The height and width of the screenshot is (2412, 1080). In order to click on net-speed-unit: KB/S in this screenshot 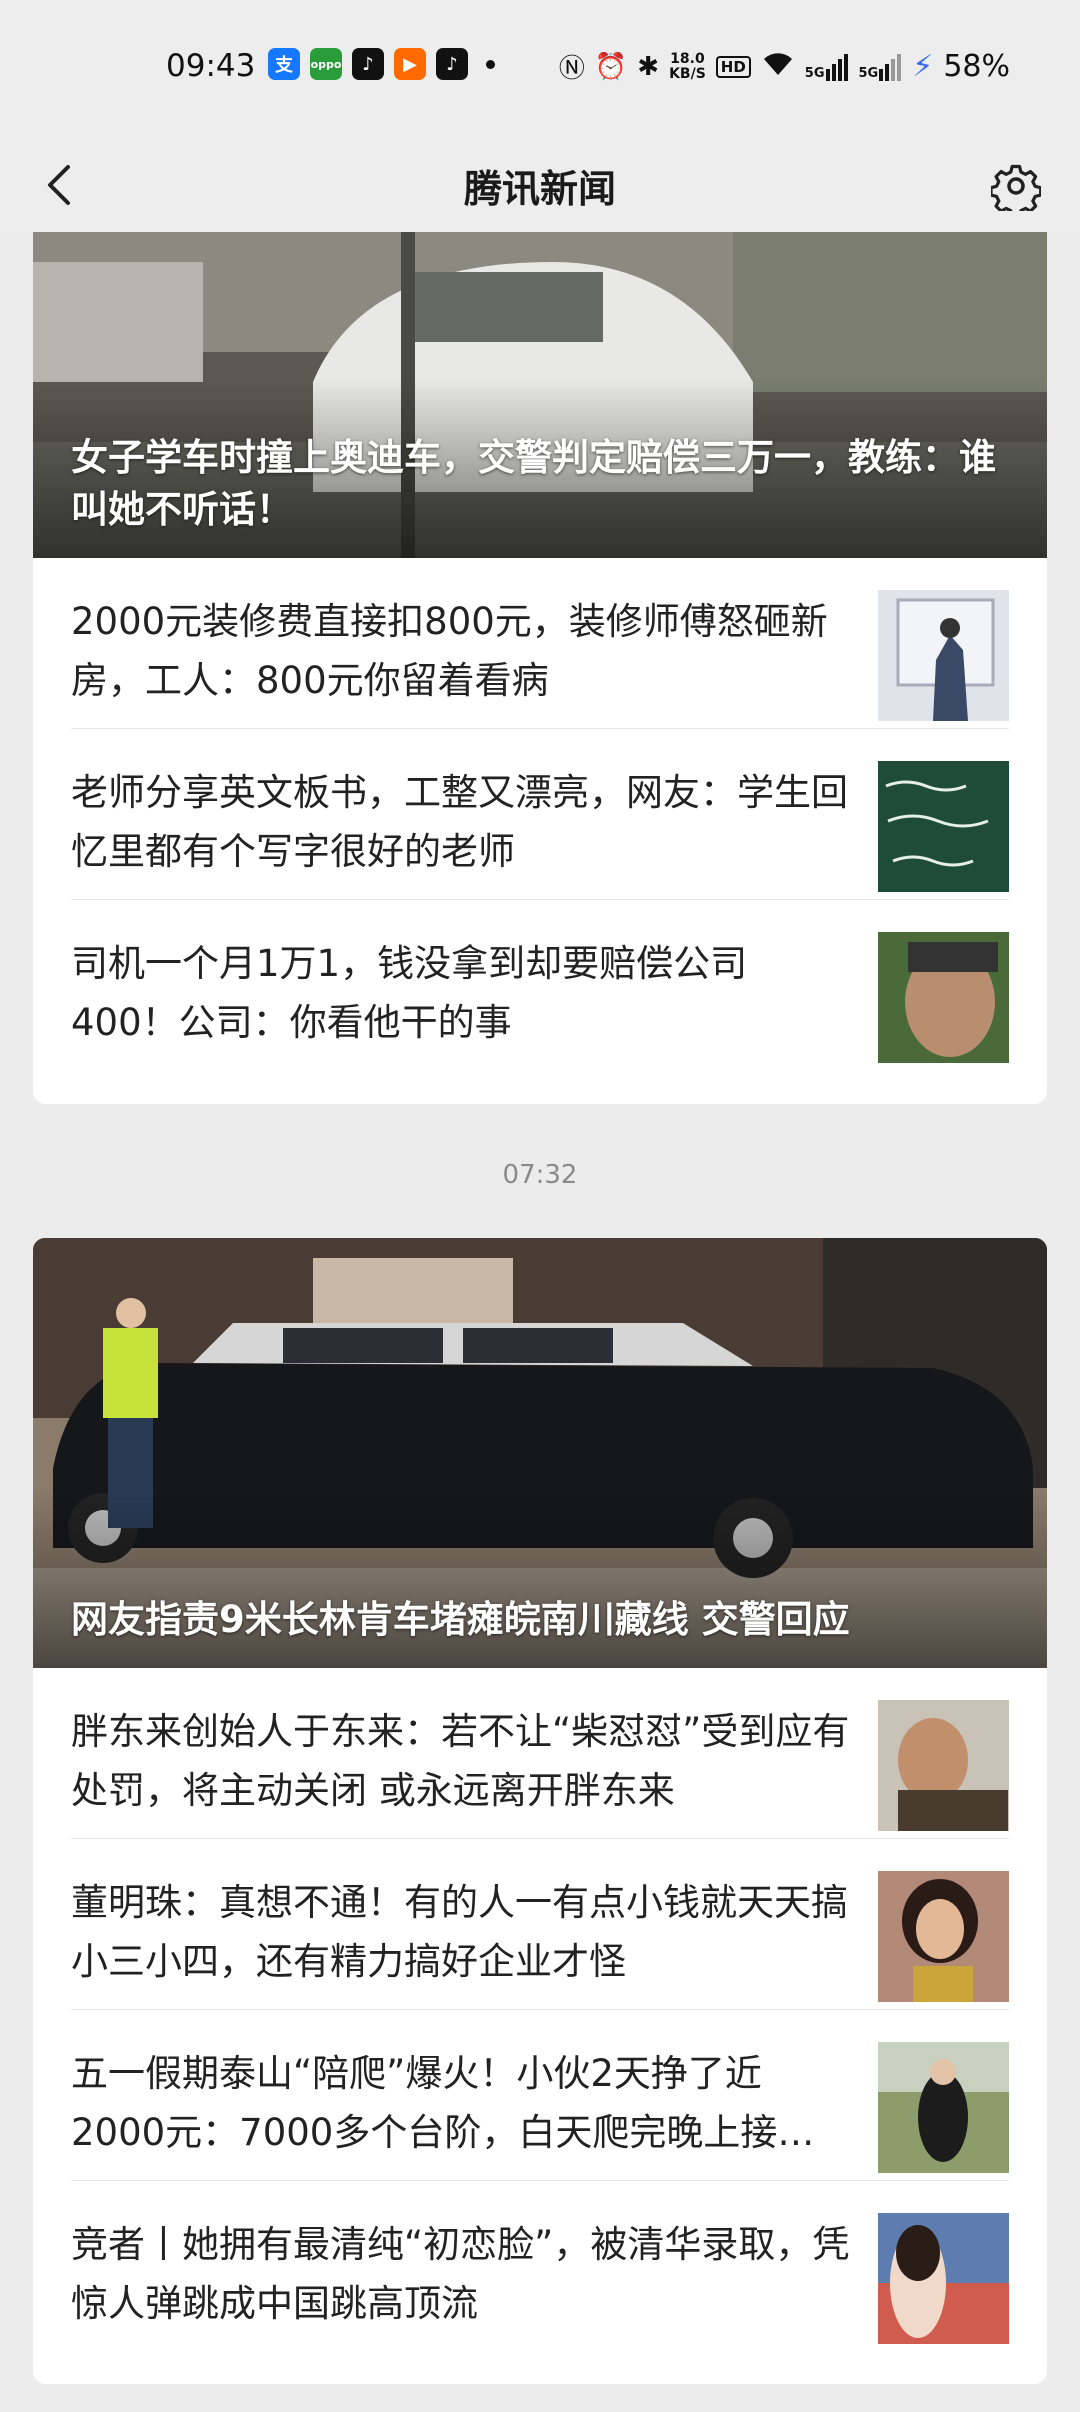, I will do `click(687, 73)`.